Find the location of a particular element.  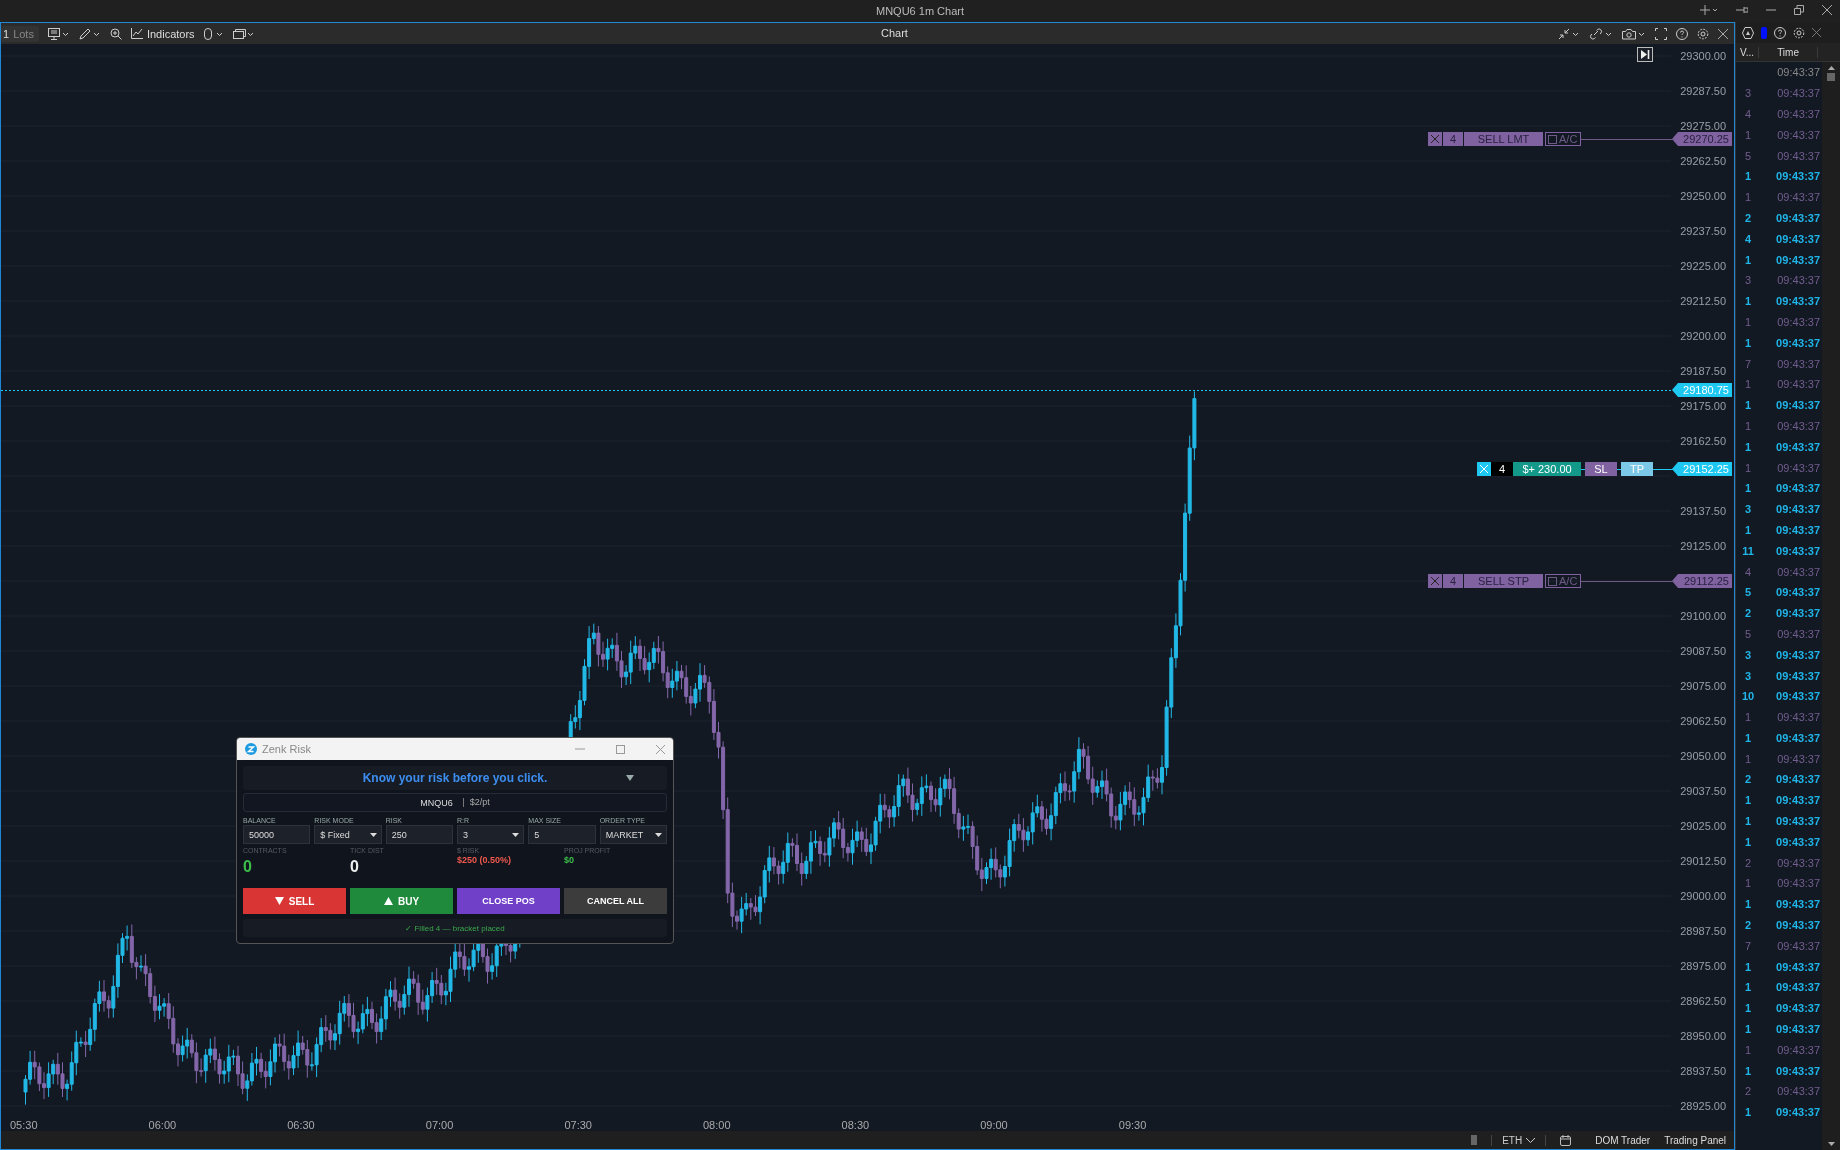

pin-icon is located at coordinates (1742, 10).